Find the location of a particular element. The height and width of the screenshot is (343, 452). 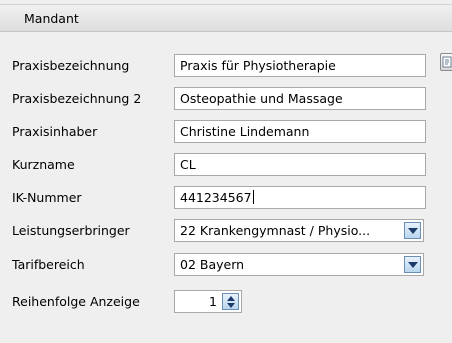

label-leistungserbringer: Leistungserbringer is located at coordinates (71, 230).